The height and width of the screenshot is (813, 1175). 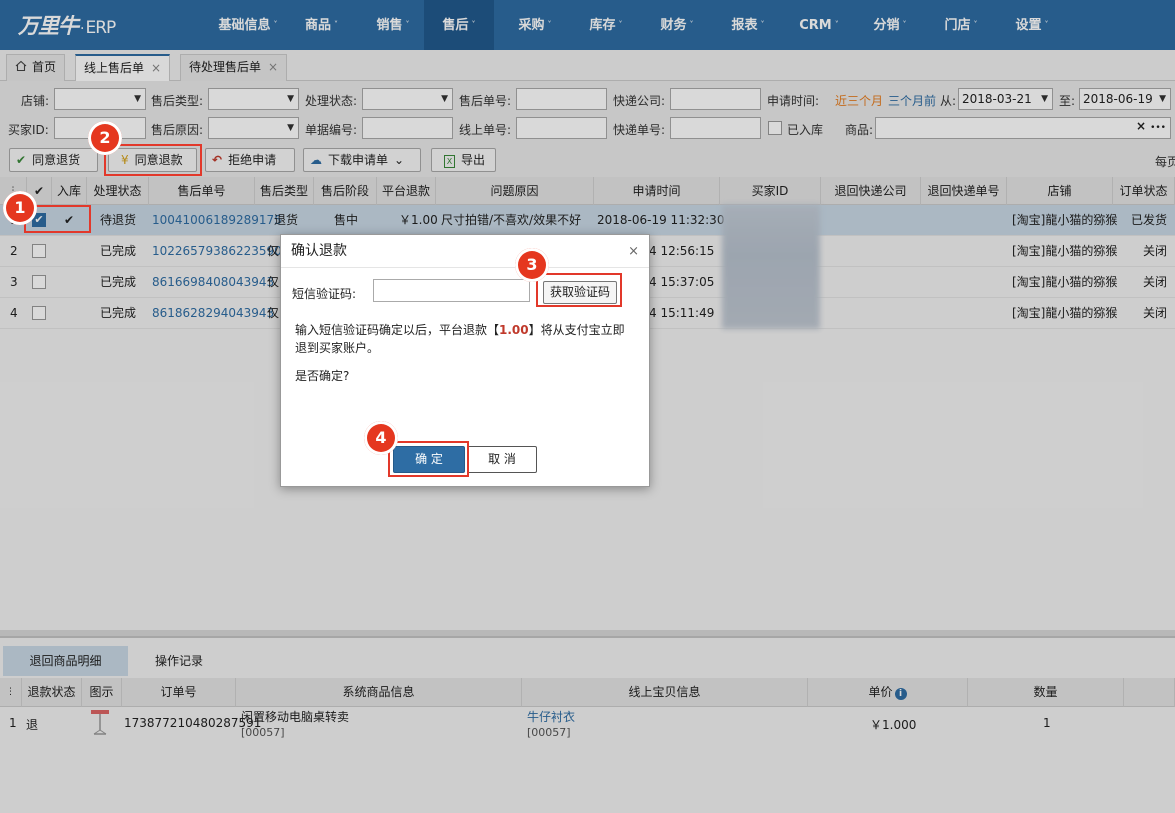 I want to click on sms-code-label: 短信验证码:, so click(x=324, y=294).